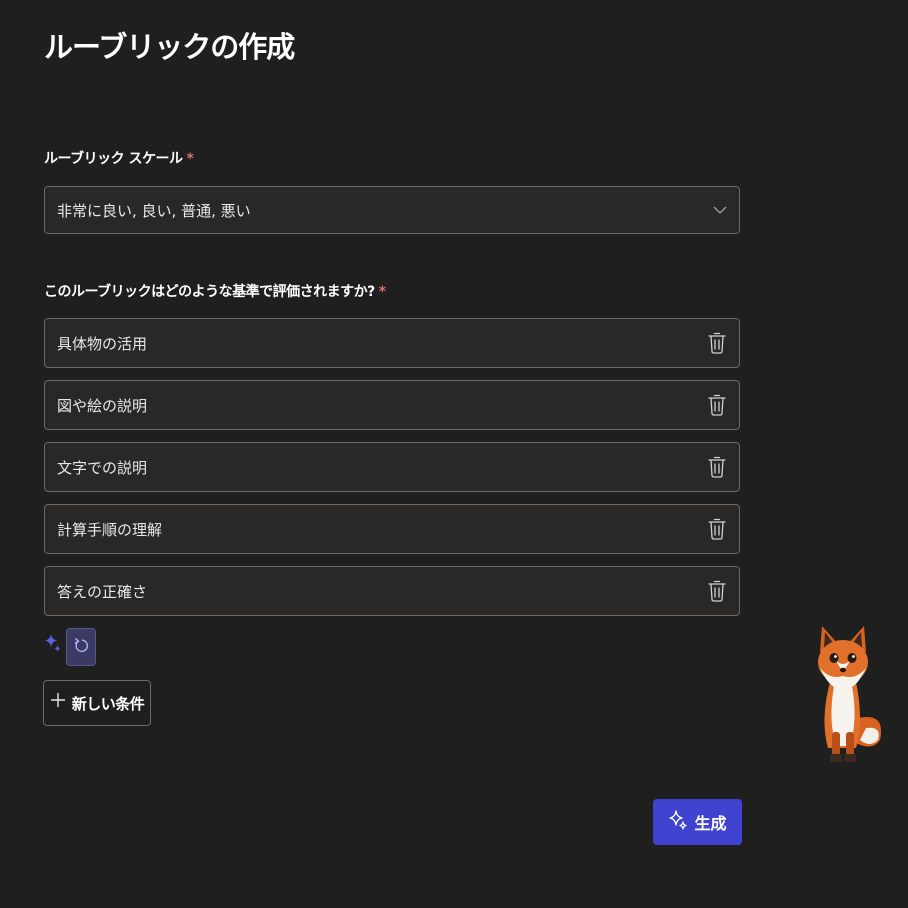  Describe the element at coordinates (392, 529) in the screenshot. I see `criterion-field: 計算手順の理解` at that location.